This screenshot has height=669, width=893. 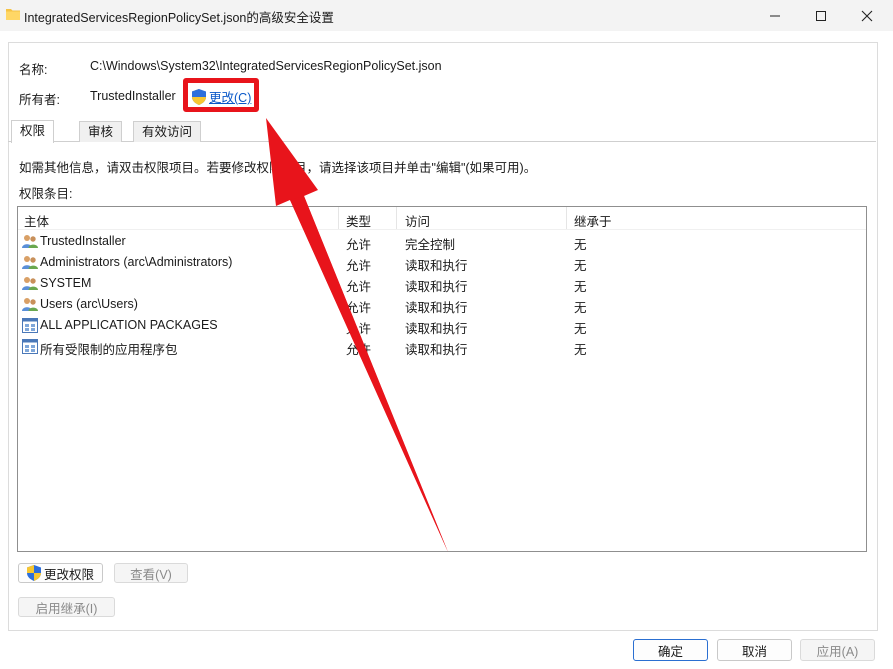 What do you see at coordinates (837, 650) in the screenshot?
I see `apply-button: 应用(A)` at bounding box center [837, 650].